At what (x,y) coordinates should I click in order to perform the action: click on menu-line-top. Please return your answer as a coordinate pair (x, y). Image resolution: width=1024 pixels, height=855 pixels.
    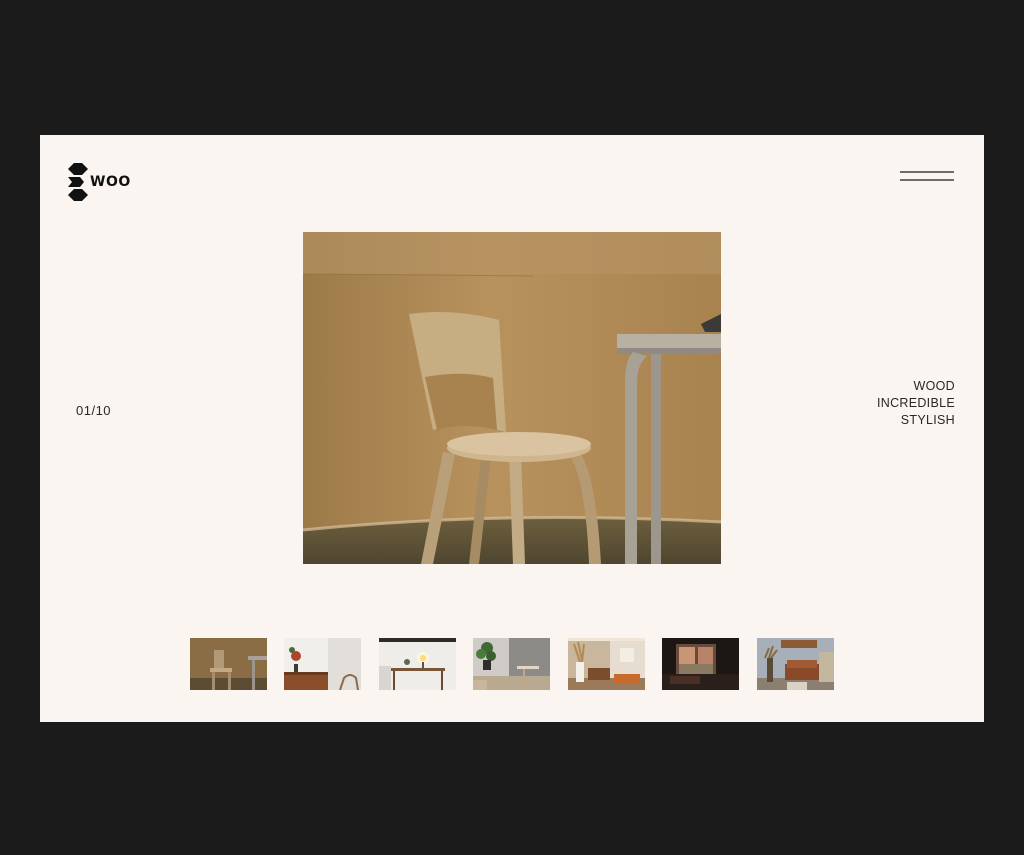
    Looking at the image, I should click on (927, 172).